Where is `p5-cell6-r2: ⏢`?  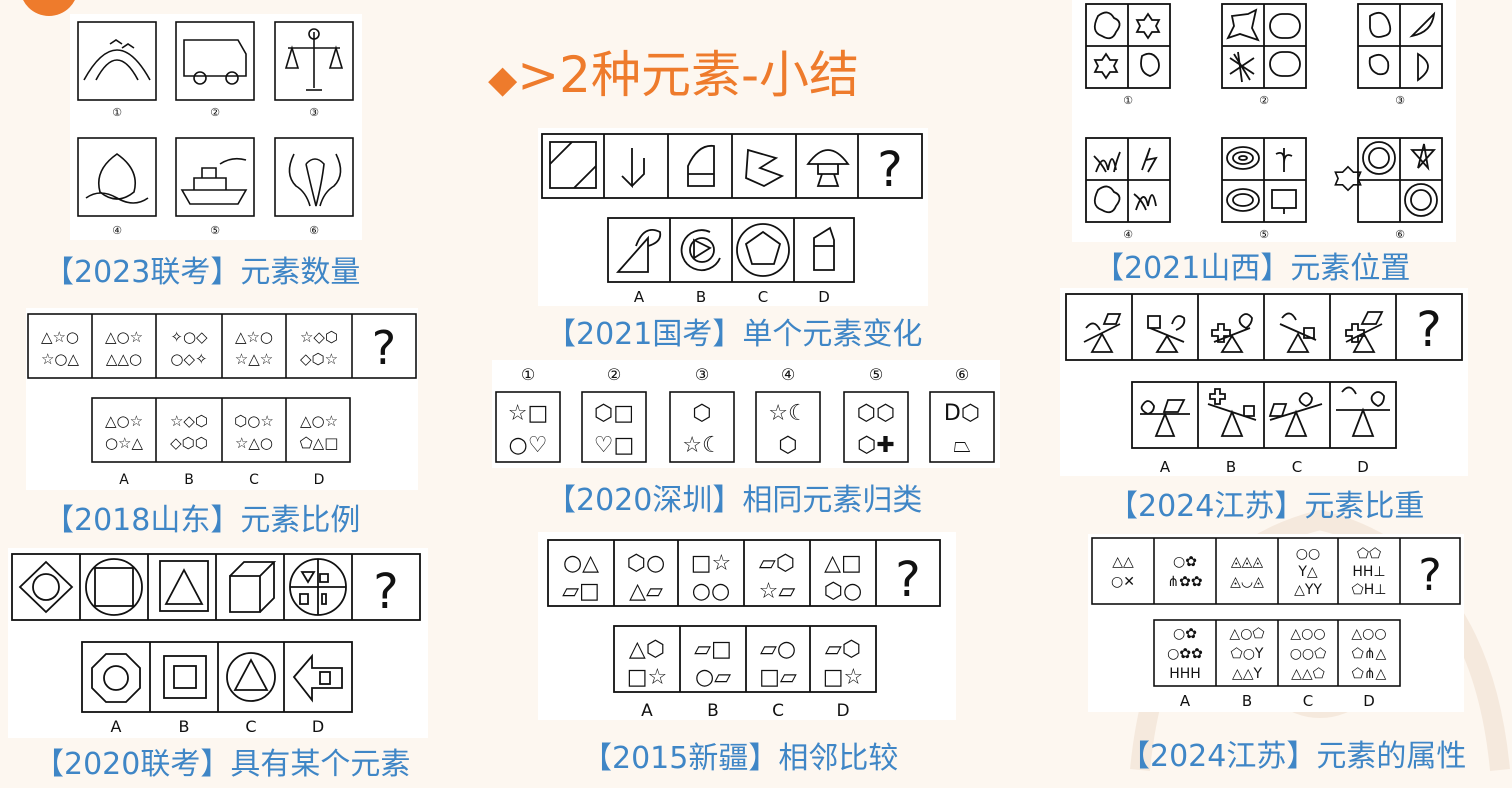
p5-cell6-r2: ⏢ is located at coordinates (962, 445).